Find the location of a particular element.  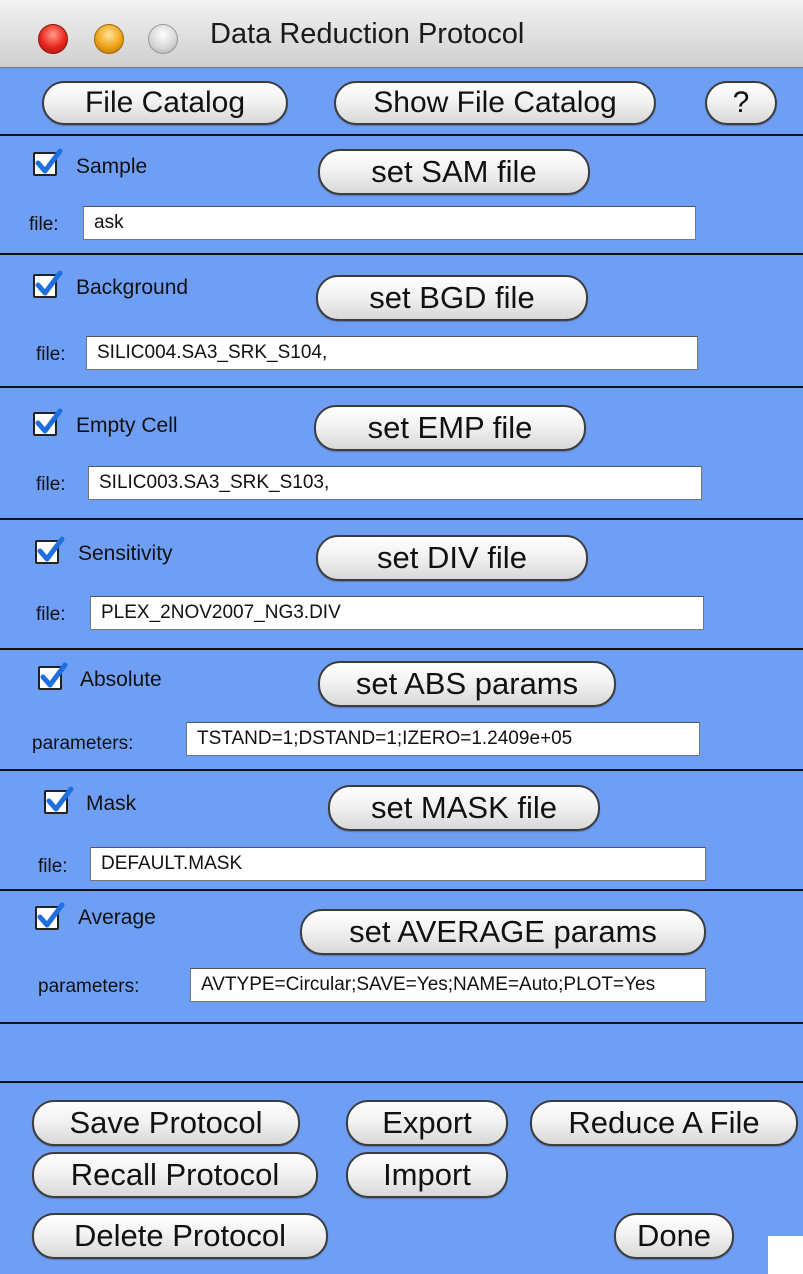

set-abs-params-button: set ABS params is located at coordinates (467, 684).